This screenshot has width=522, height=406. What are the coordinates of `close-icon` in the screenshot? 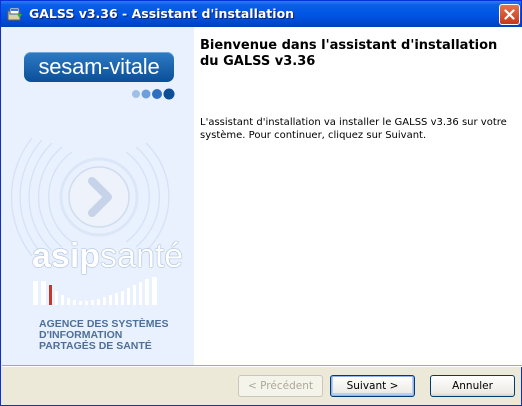 It's located at (509, 14).